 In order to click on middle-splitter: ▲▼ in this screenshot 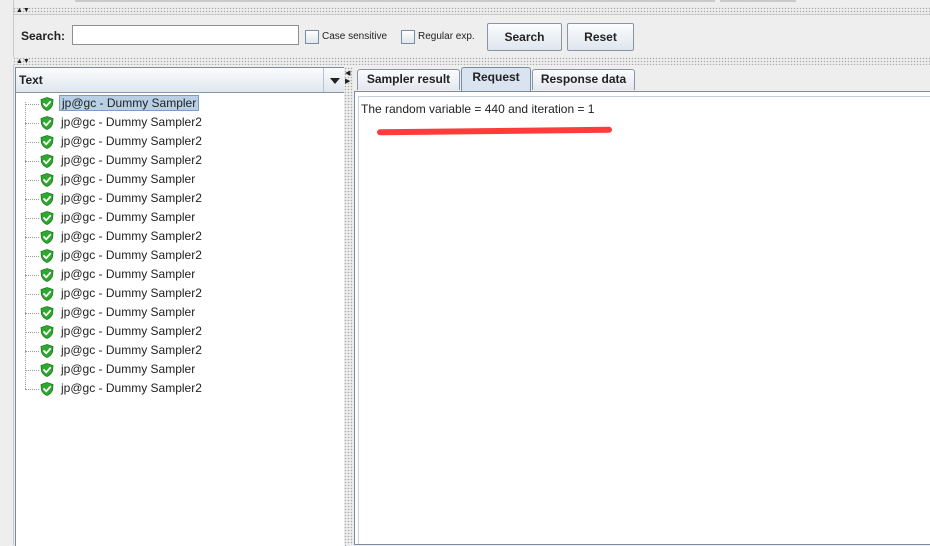, I will do `click(471, 61)`.